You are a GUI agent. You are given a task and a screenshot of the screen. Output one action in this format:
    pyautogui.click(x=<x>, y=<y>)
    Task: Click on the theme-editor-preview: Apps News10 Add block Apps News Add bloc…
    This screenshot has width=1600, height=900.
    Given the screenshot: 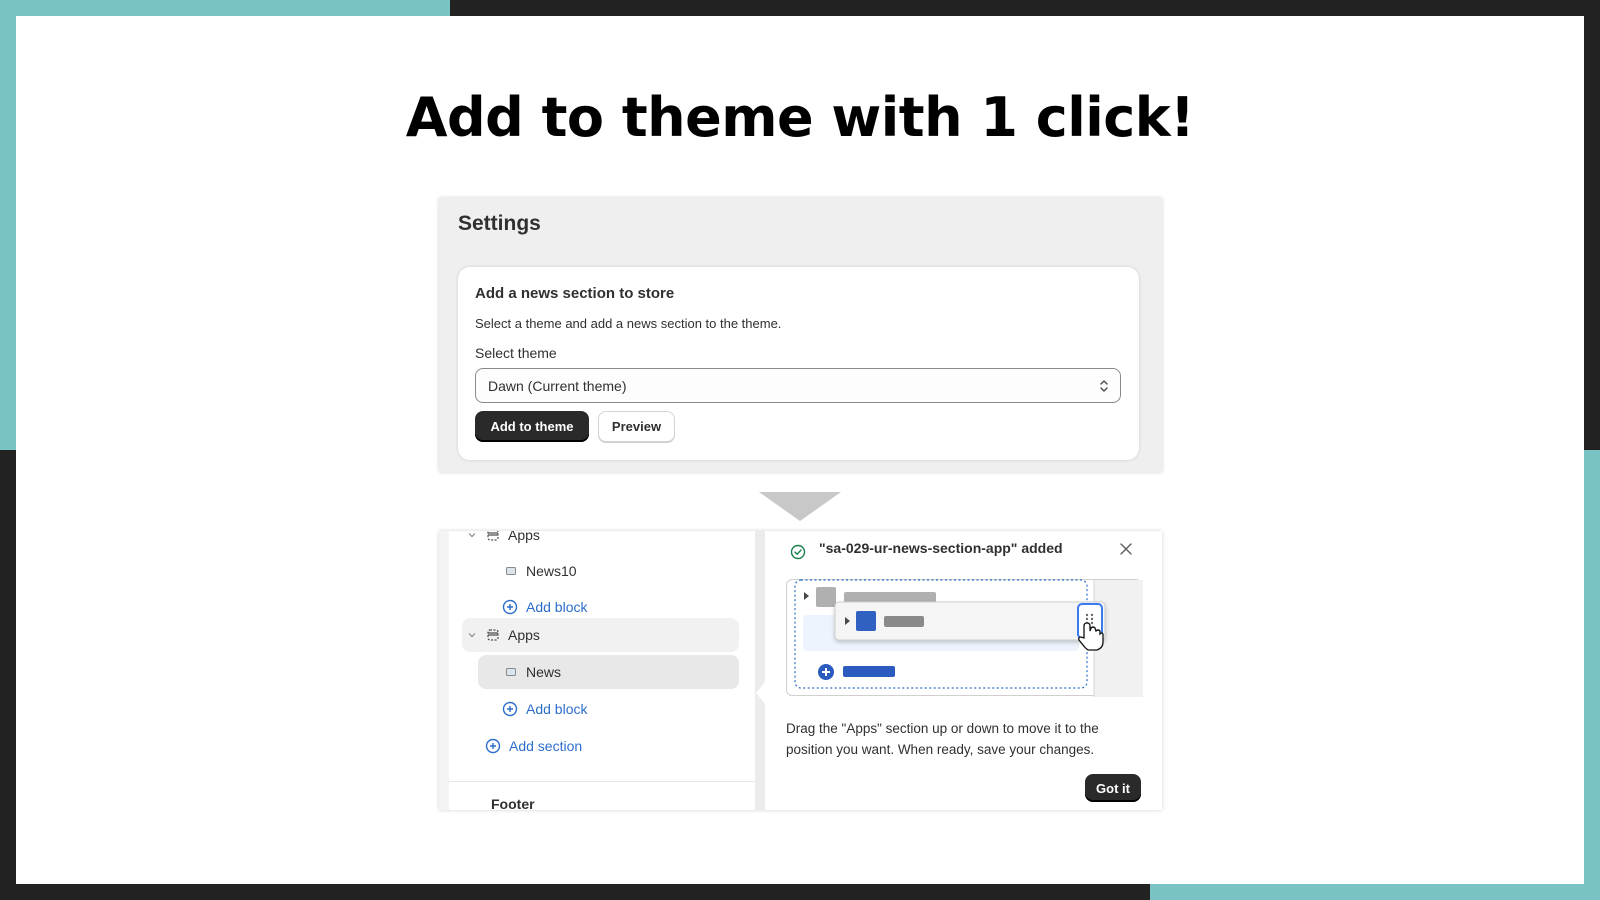 What is the action you would take?
    pyautogui.click(x=800, y=670)
    